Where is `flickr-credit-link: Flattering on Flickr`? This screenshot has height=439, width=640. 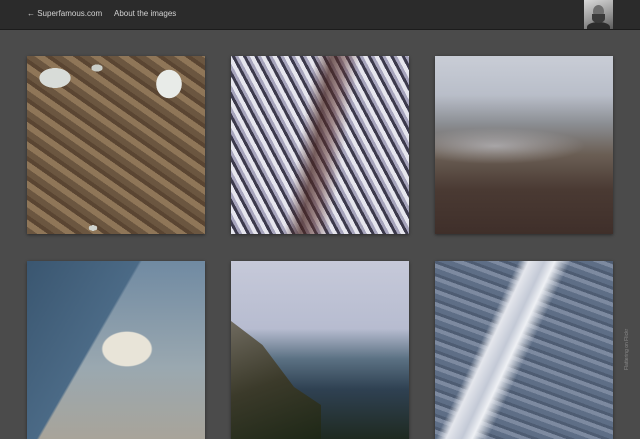
flickr-credit-link: Flattering on Flickr is located at coordinates (627, 349).